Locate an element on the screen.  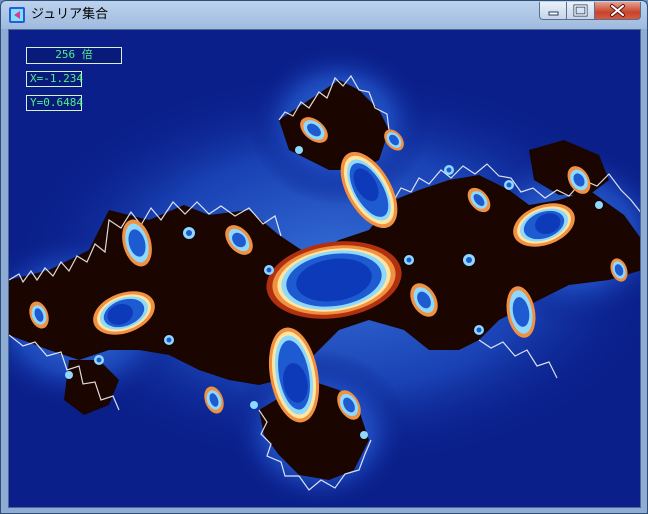
minimize-button is located at coordinates (553, 11).